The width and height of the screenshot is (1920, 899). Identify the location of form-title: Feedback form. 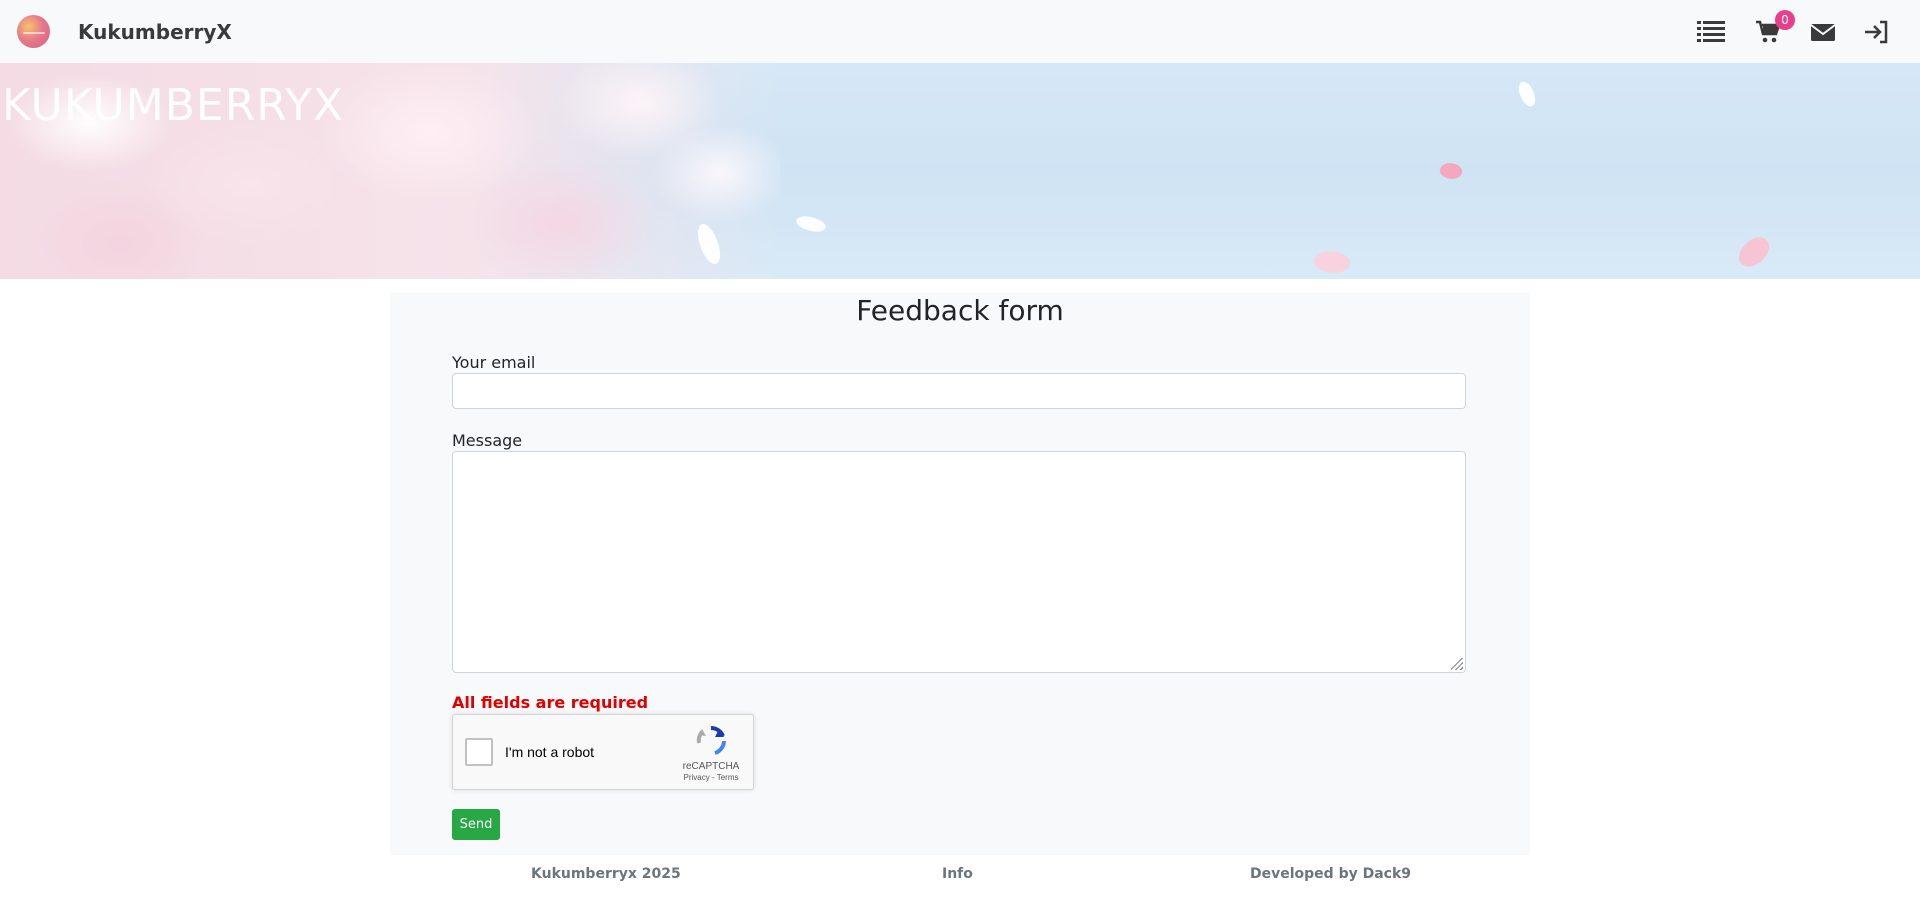
(960, 310).